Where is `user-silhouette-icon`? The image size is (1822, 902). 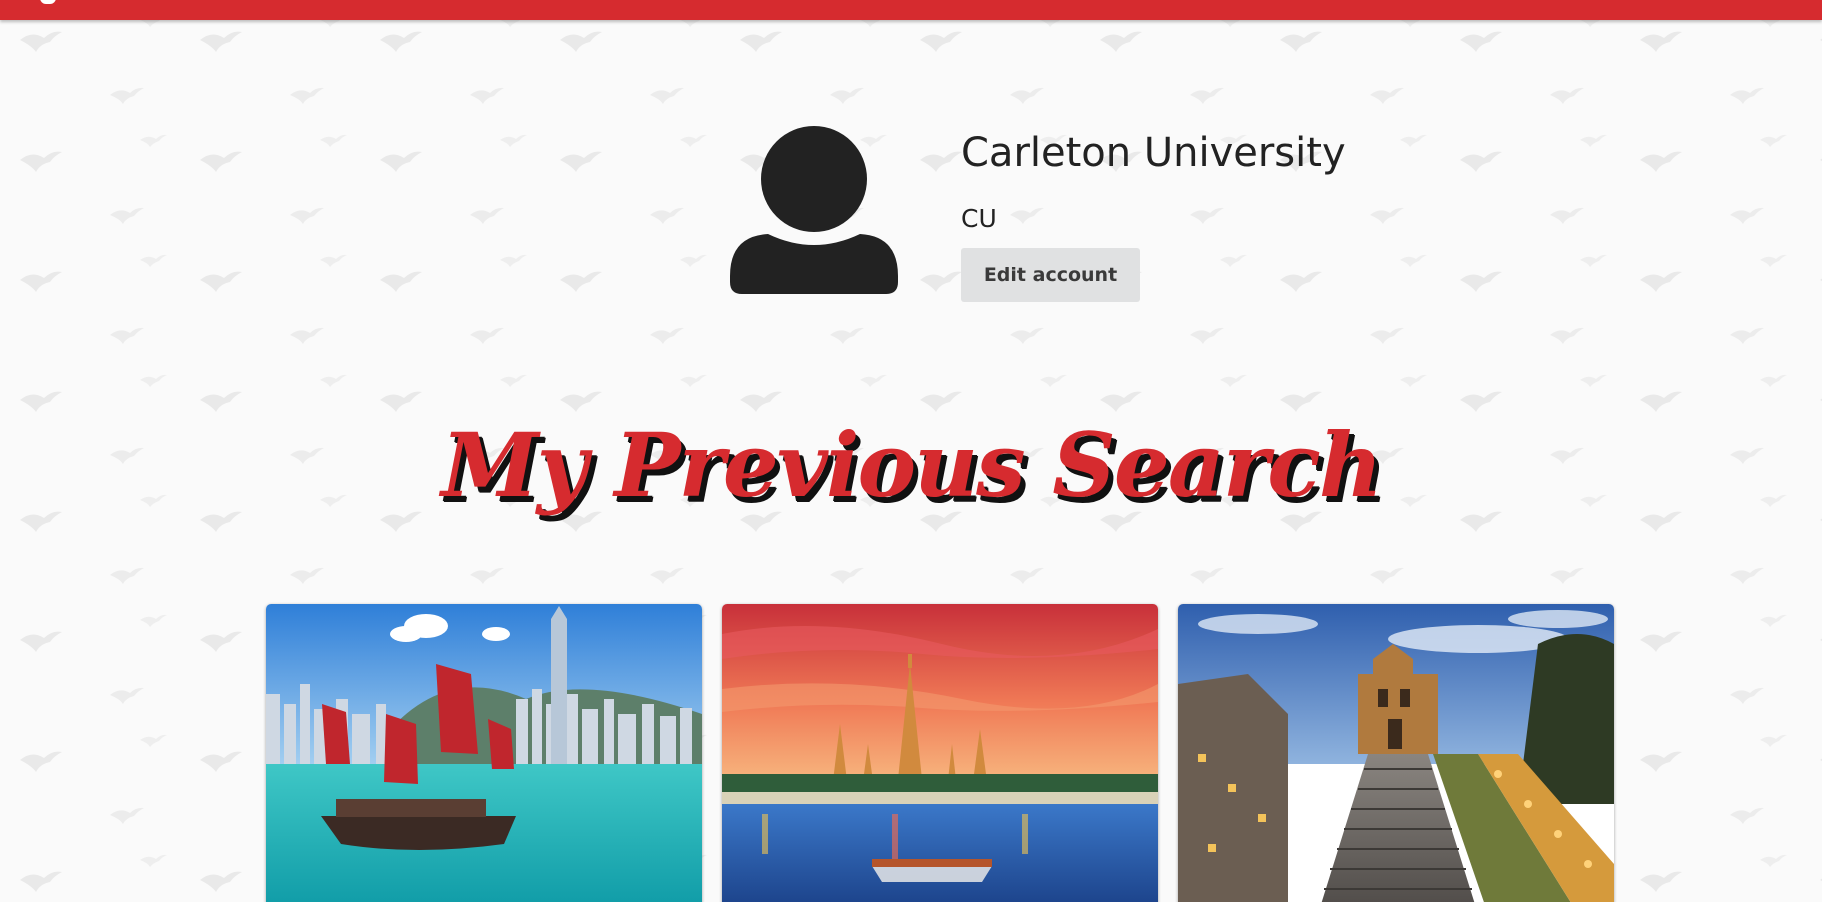 user-silhouette-icon is located at coordinates (814, 210).